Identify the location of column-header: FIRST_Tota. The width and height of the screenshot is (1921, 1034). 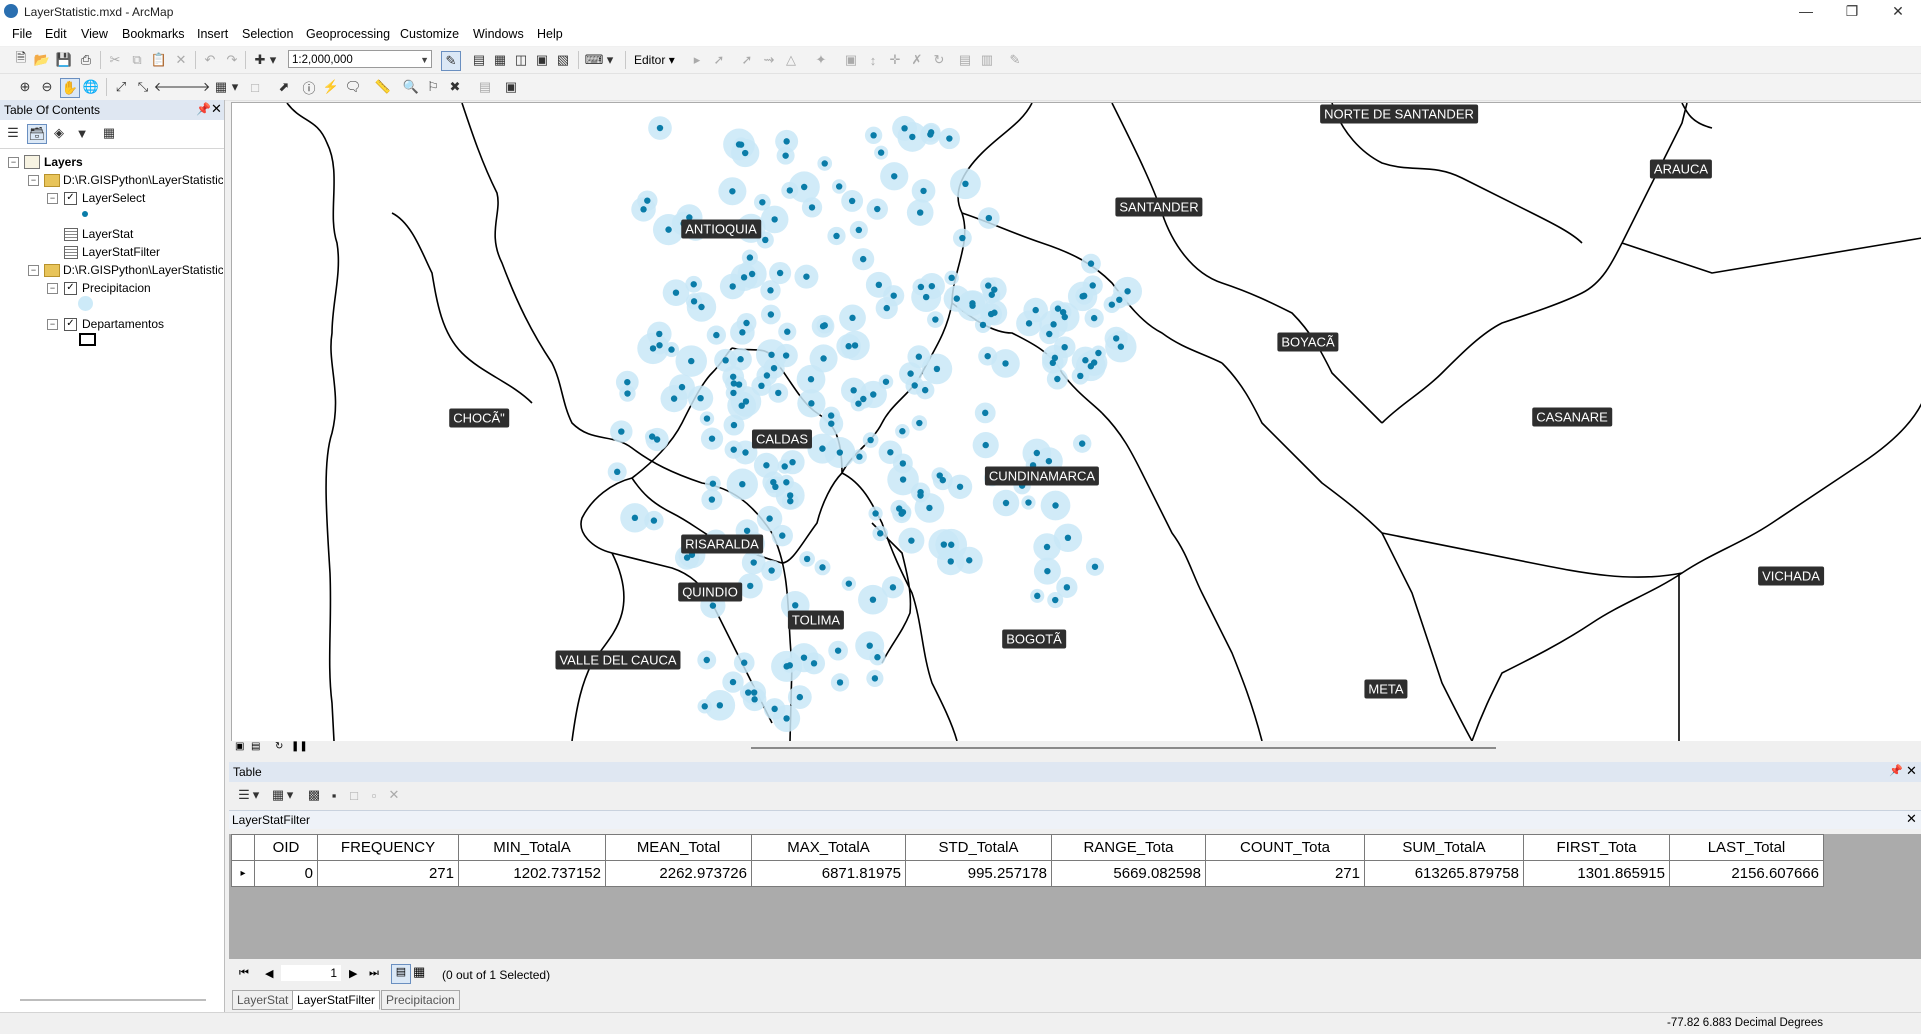
(1596, 847).